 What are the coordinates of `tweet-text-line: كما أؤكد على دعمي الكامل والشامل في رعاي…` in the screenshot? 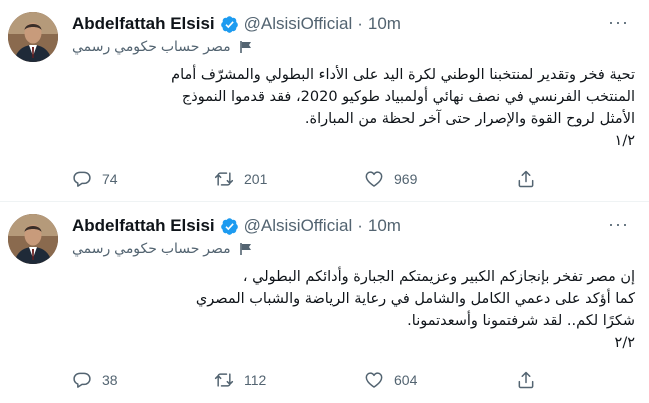 It's located at (415, 299).